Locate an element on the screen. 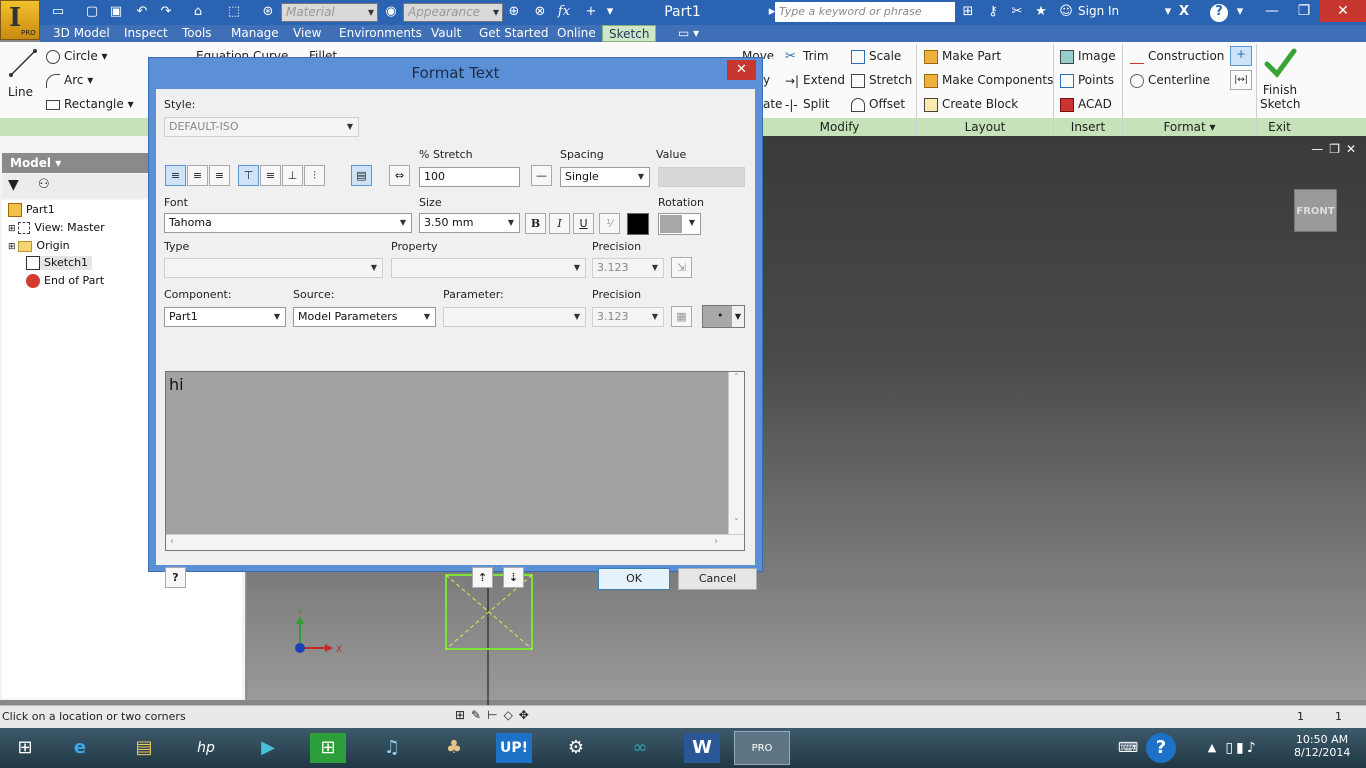 This screenshot has width=1366, height=768. tab-vault: Vault is located at coordinates (446, 33).